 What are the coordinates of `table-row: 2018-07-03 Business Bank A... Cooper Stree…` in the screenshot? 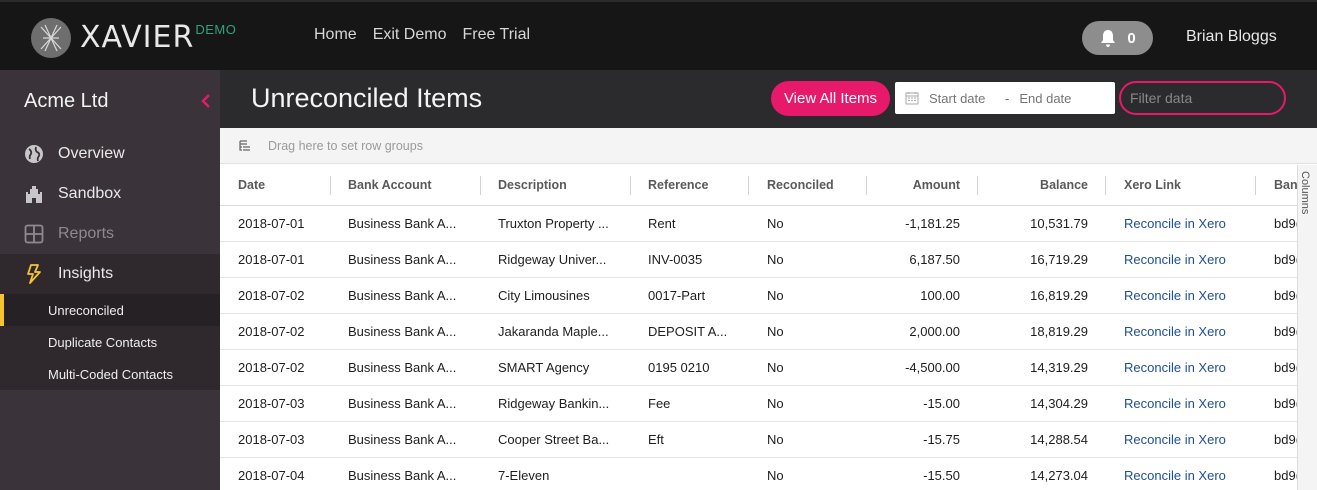 It's located at (758, 440).